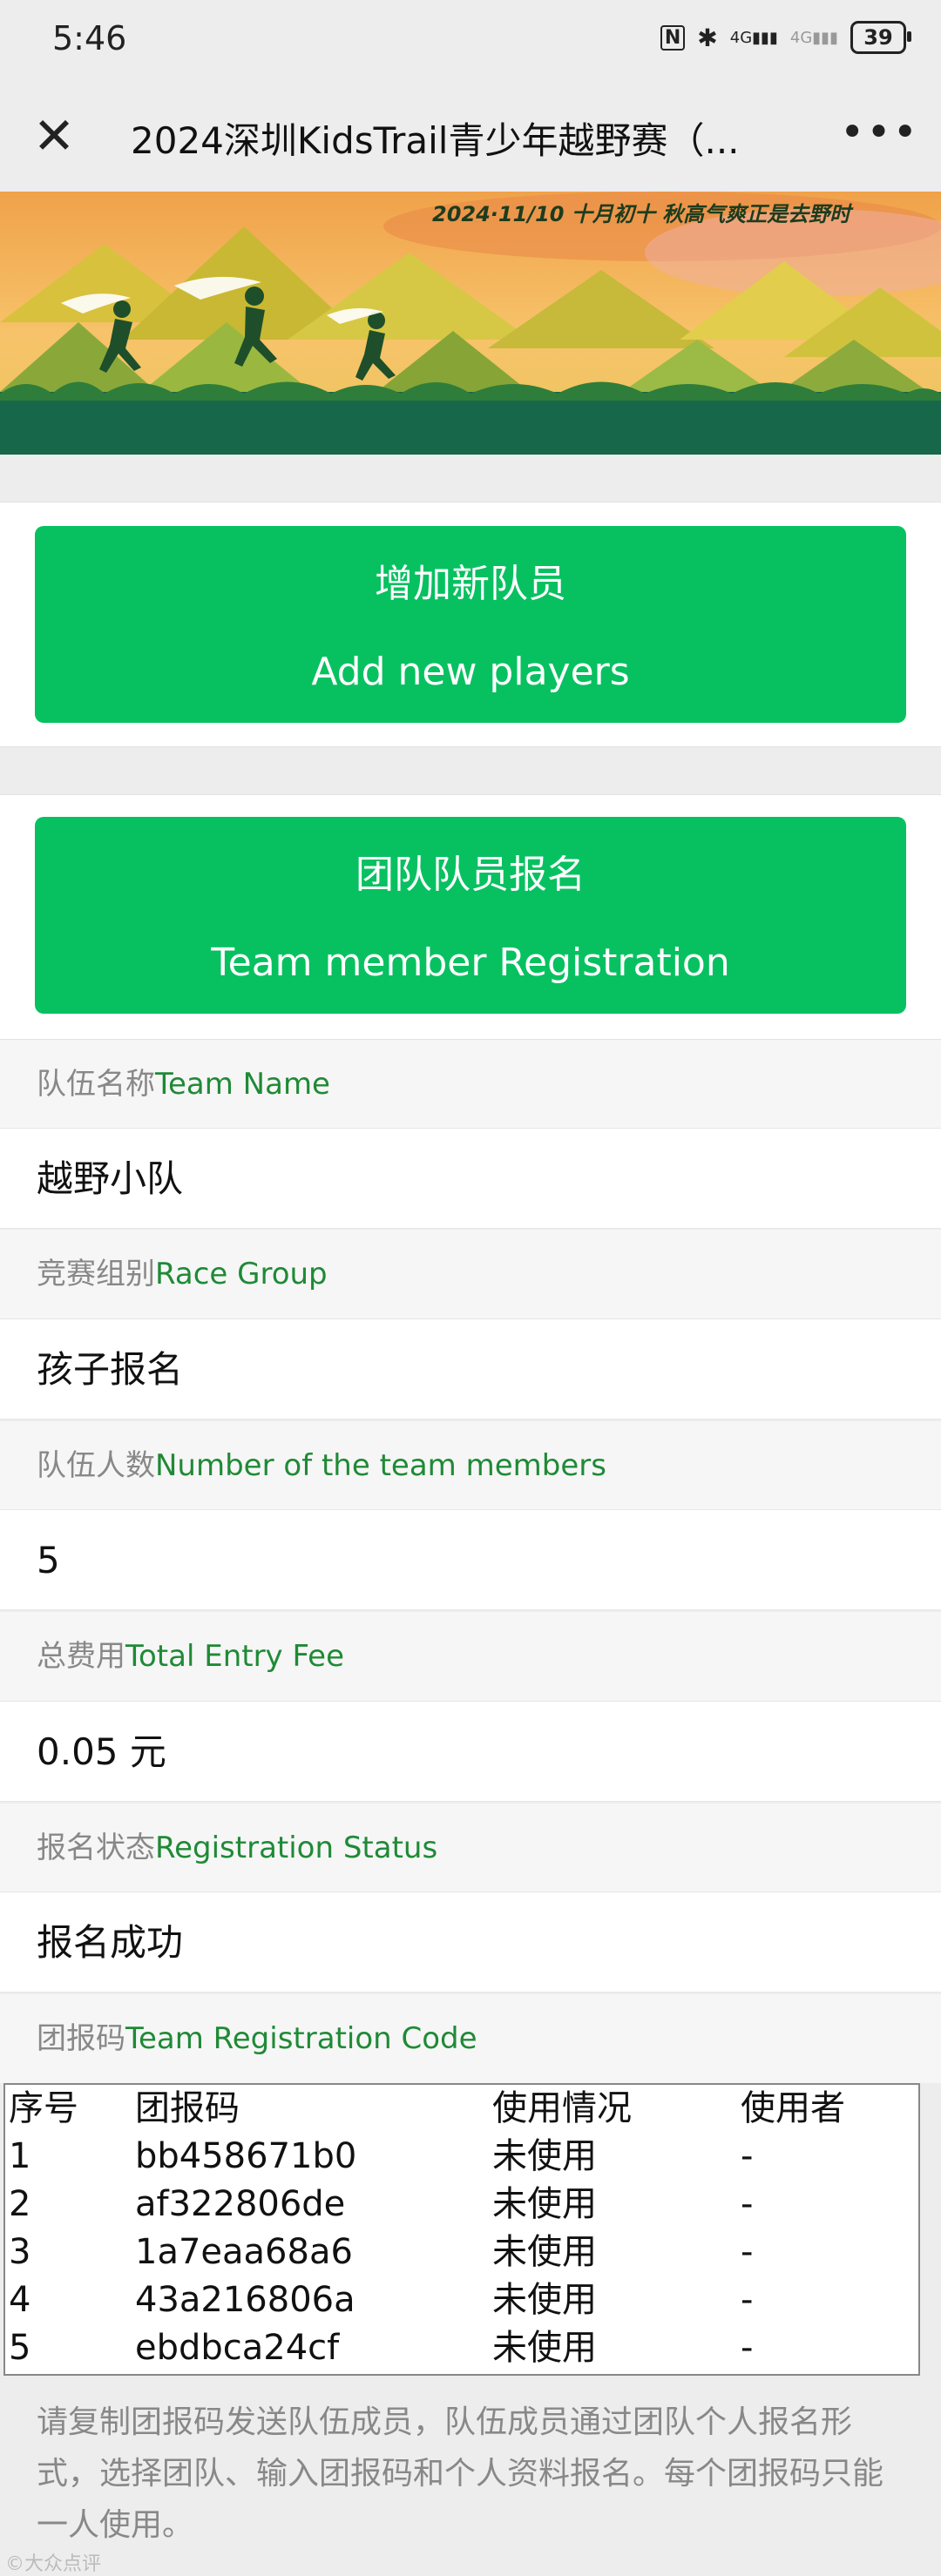 The height and width of the screenshot is (2576, 941). What do you see at coordinates (81, 1656) in the screenshot?
I see `entry-fee-label-cn: 总费用` at bounding box center [81, 1656].